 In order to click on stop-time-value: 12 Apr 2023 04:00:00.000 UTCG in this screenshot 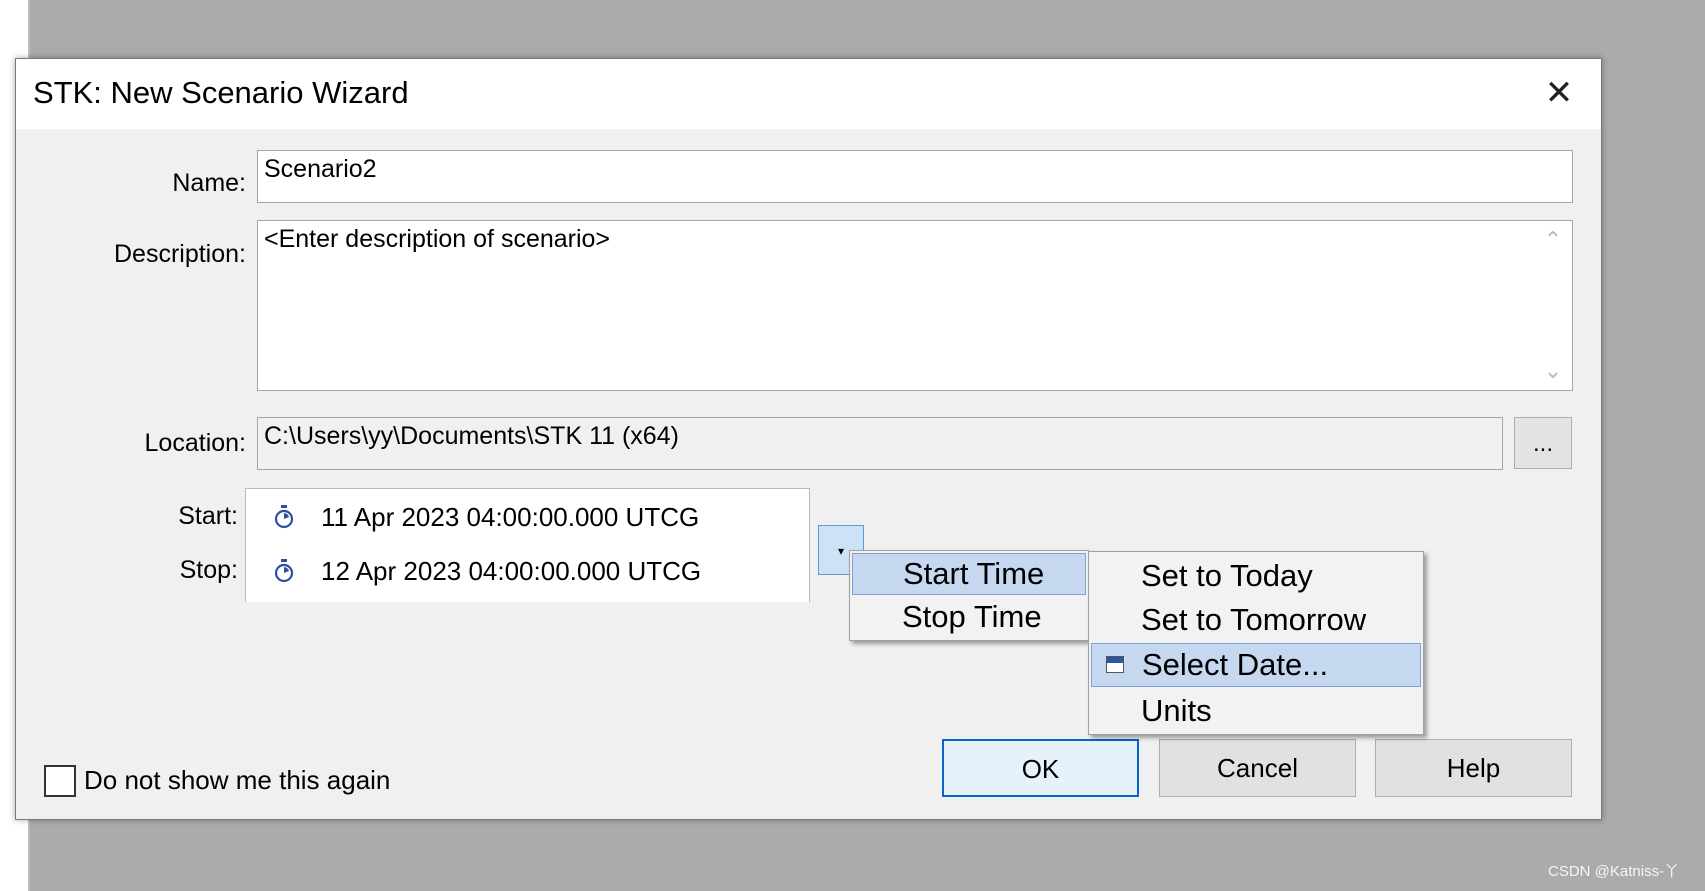, I will do `click(511, 571)`.